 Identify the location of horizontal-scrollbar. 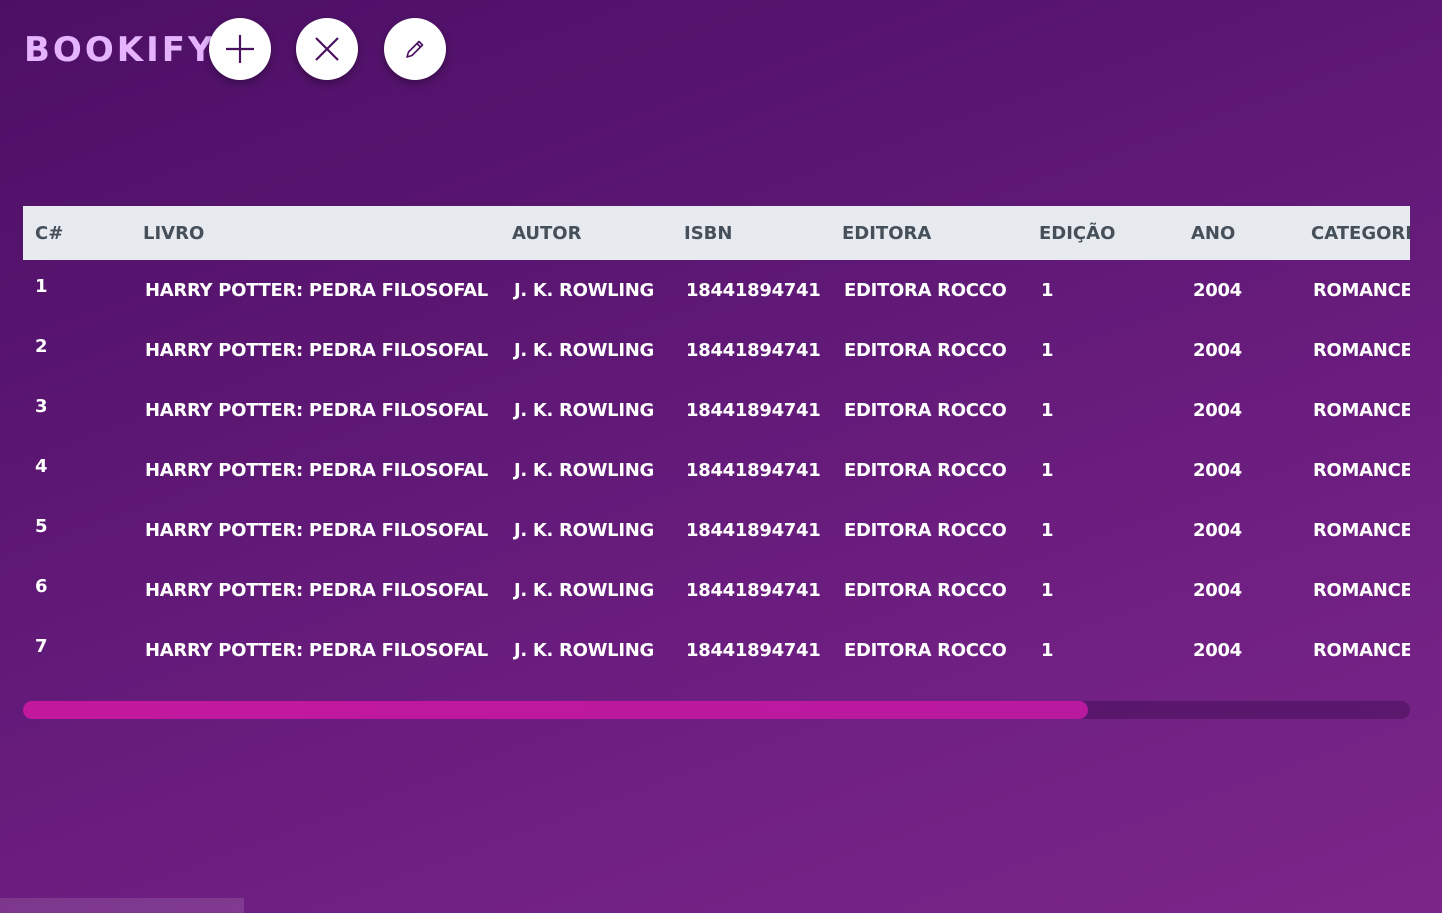
(716, 710).